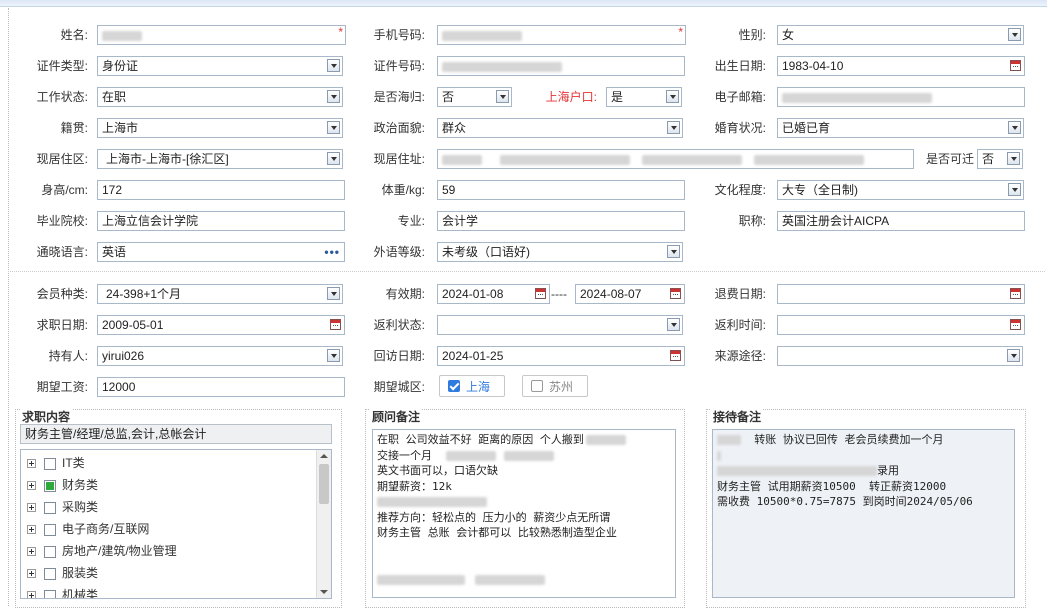  I want to click on panel-title: 接待备注, so click(737, 416).